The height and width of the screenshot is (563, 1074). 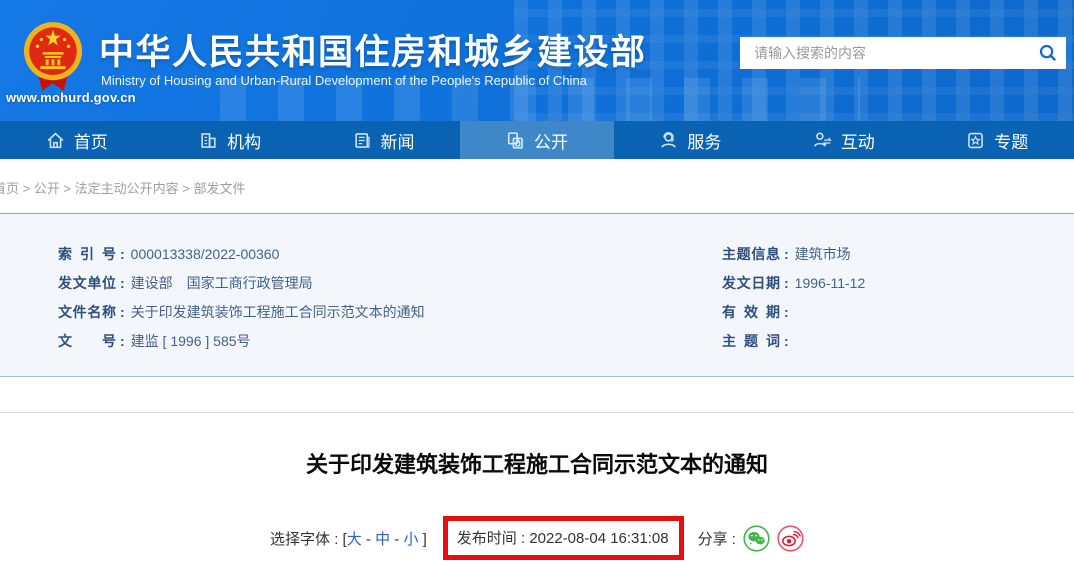 What do you see at coordinates (87, 254) in the screenshot?
I see `info-label: 索引号` at bounding box center [87, 254].